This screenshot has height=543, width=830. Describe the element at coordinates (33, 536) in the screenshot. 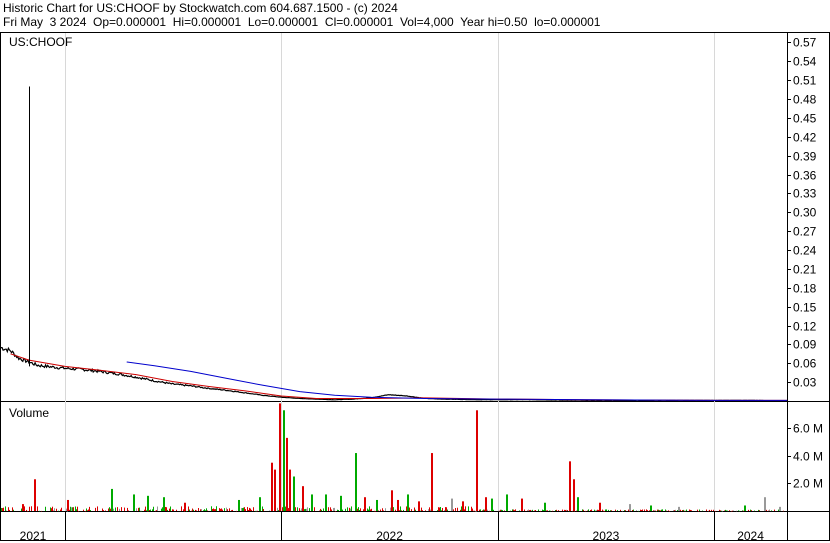

I see `year-label: 2021` at that location.